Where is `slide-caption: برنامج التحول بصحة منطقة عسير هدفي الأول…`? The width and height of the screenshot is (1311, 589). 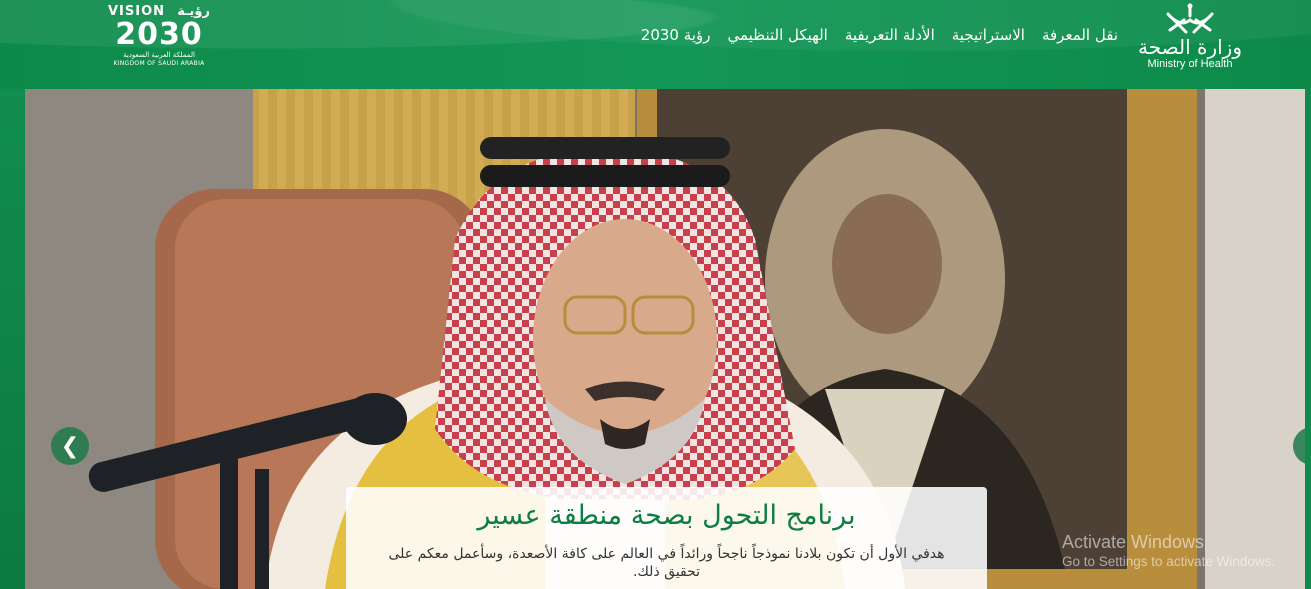
slide-caption: برنامج التحول بصحة منطقة عسير هدفي الأول… is located at coordinates (666, 538).